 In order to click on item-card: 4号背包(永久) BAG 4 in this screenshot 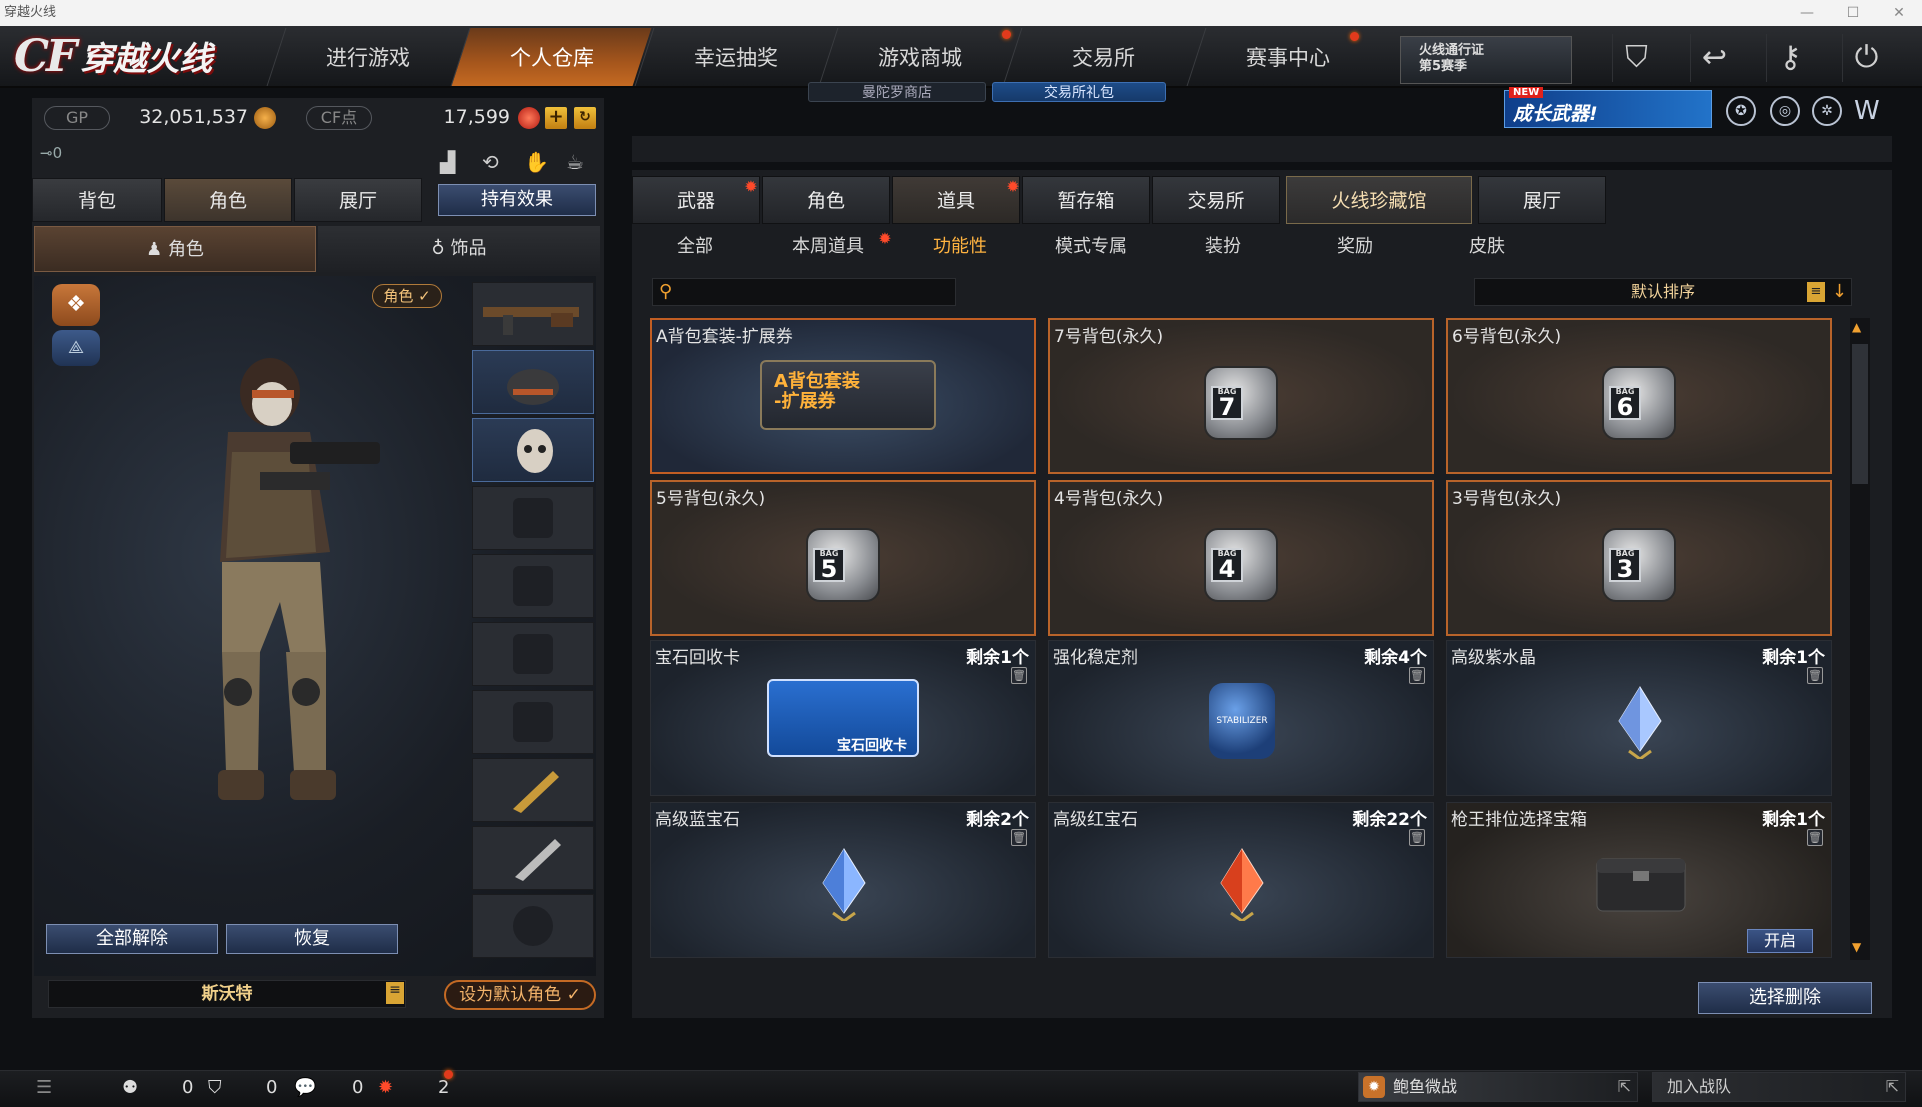, I will do `click(1241, 558)`.